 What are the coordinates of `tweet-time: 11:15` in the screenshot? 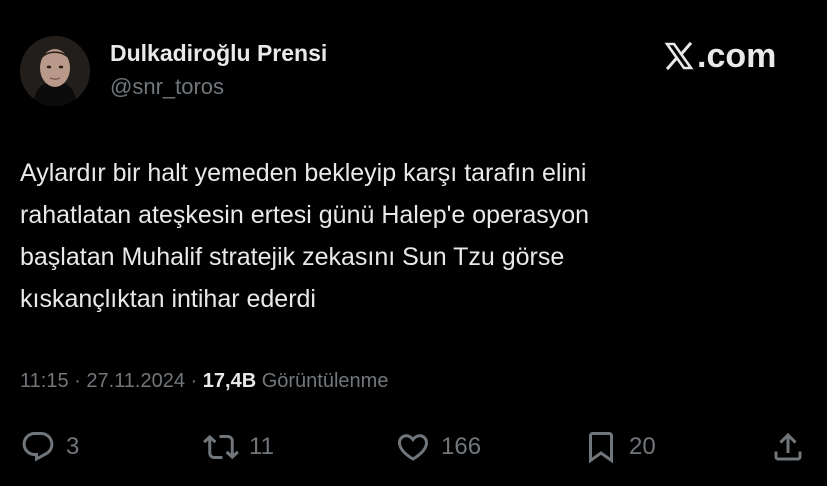 It's located at (44, 381).